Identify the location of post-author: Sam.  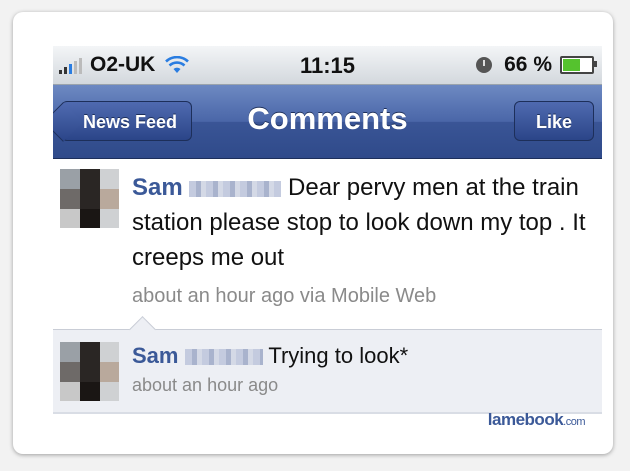
(157, 187).